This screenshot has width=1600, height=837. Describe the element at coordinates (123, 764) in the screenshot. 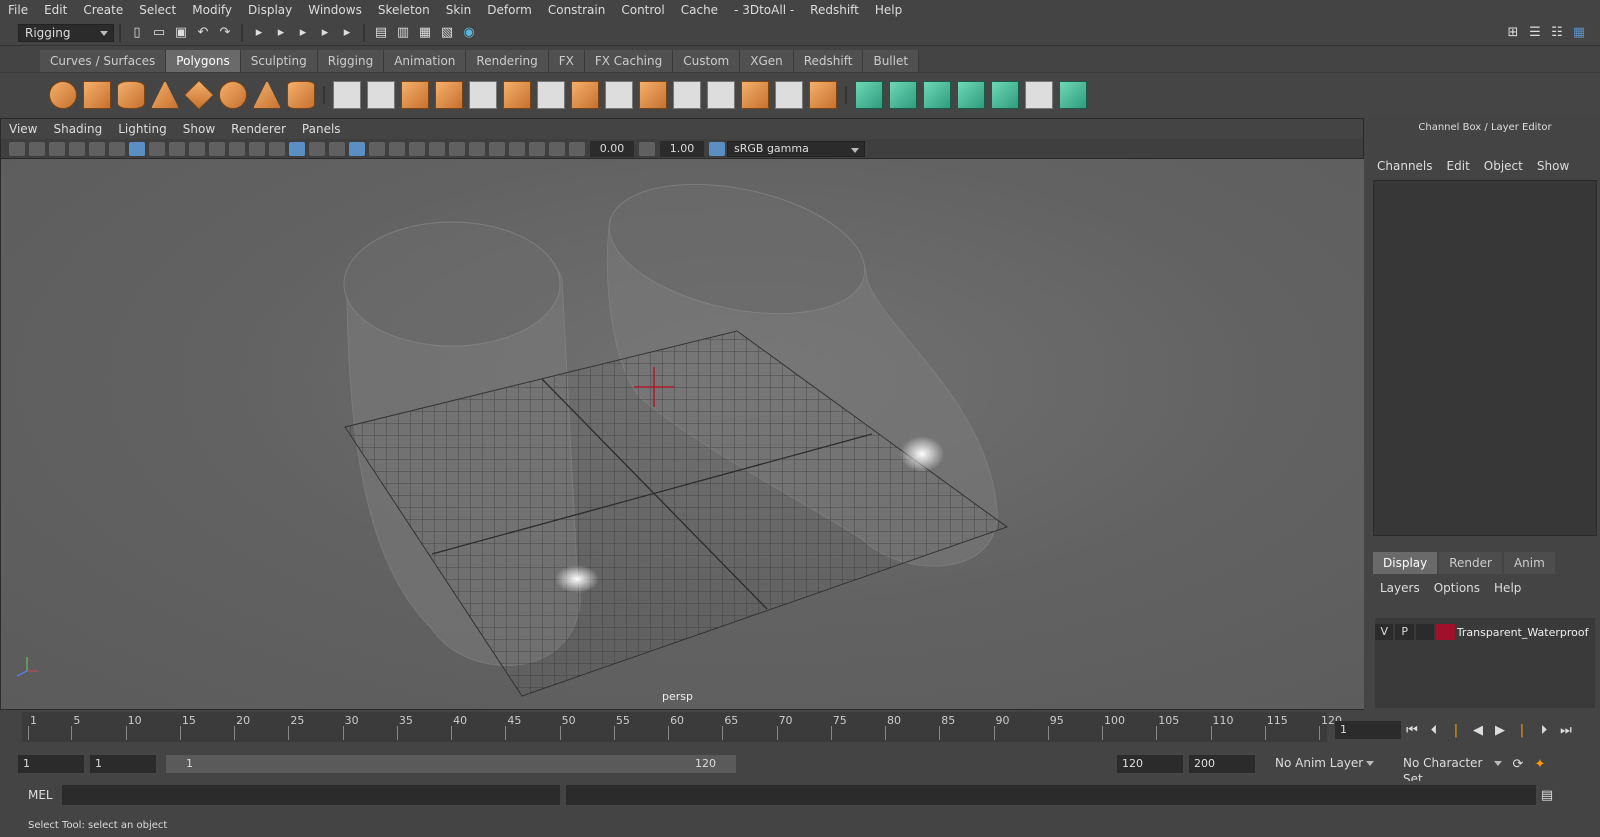

I see `playback-start-field: 1` at that location.